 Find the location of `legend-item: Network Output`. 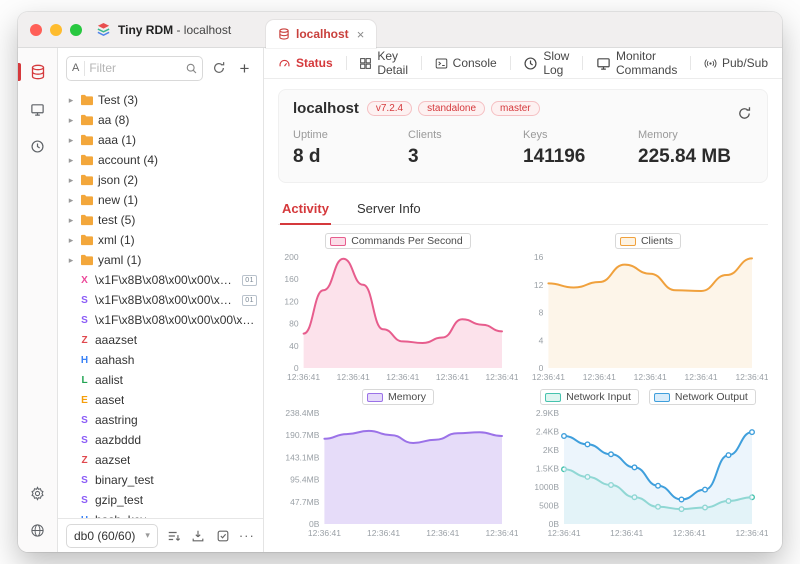

legend-item: Network Output is located at coordinates (702, 397).